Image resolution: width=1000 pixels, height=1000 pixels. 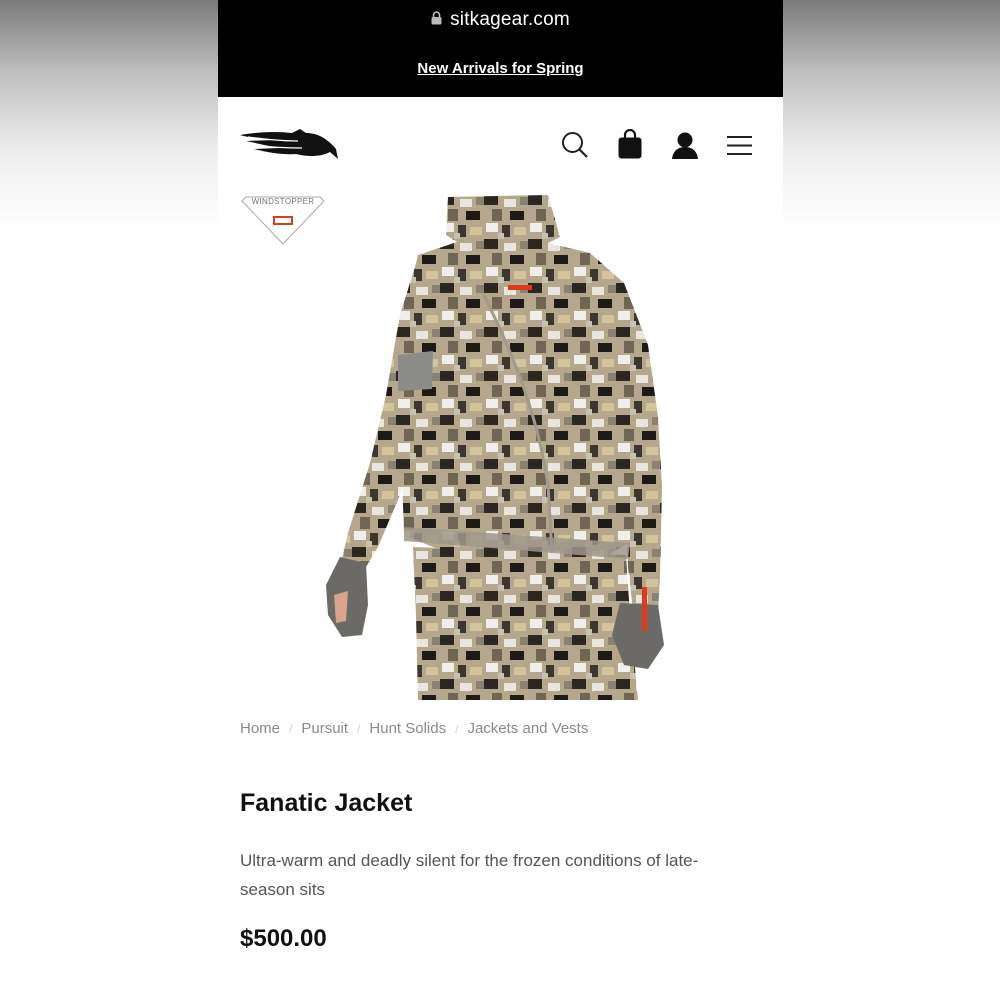 What do you see at coordinates (436, 18) in the screenshot?
I see `lock-icon` at bounding box center [436, 18].